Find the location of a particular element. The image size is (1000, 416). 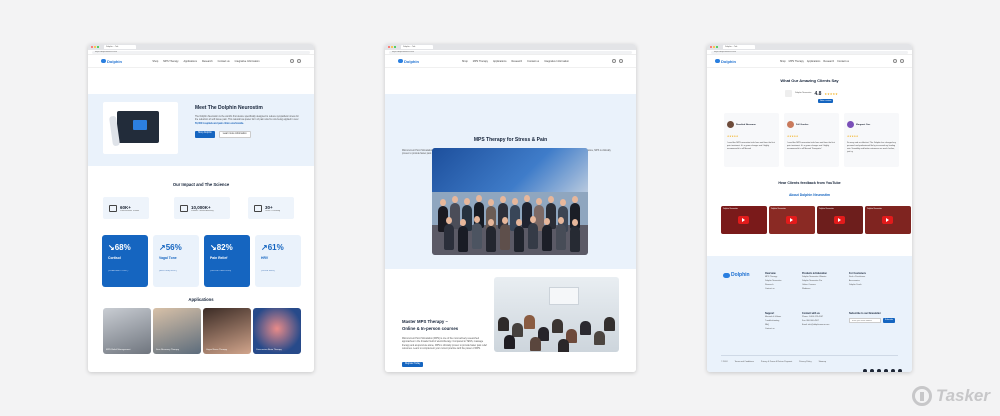

stat-professionals: 60K+ Professionals Trained is located at coordinates (126, 208).